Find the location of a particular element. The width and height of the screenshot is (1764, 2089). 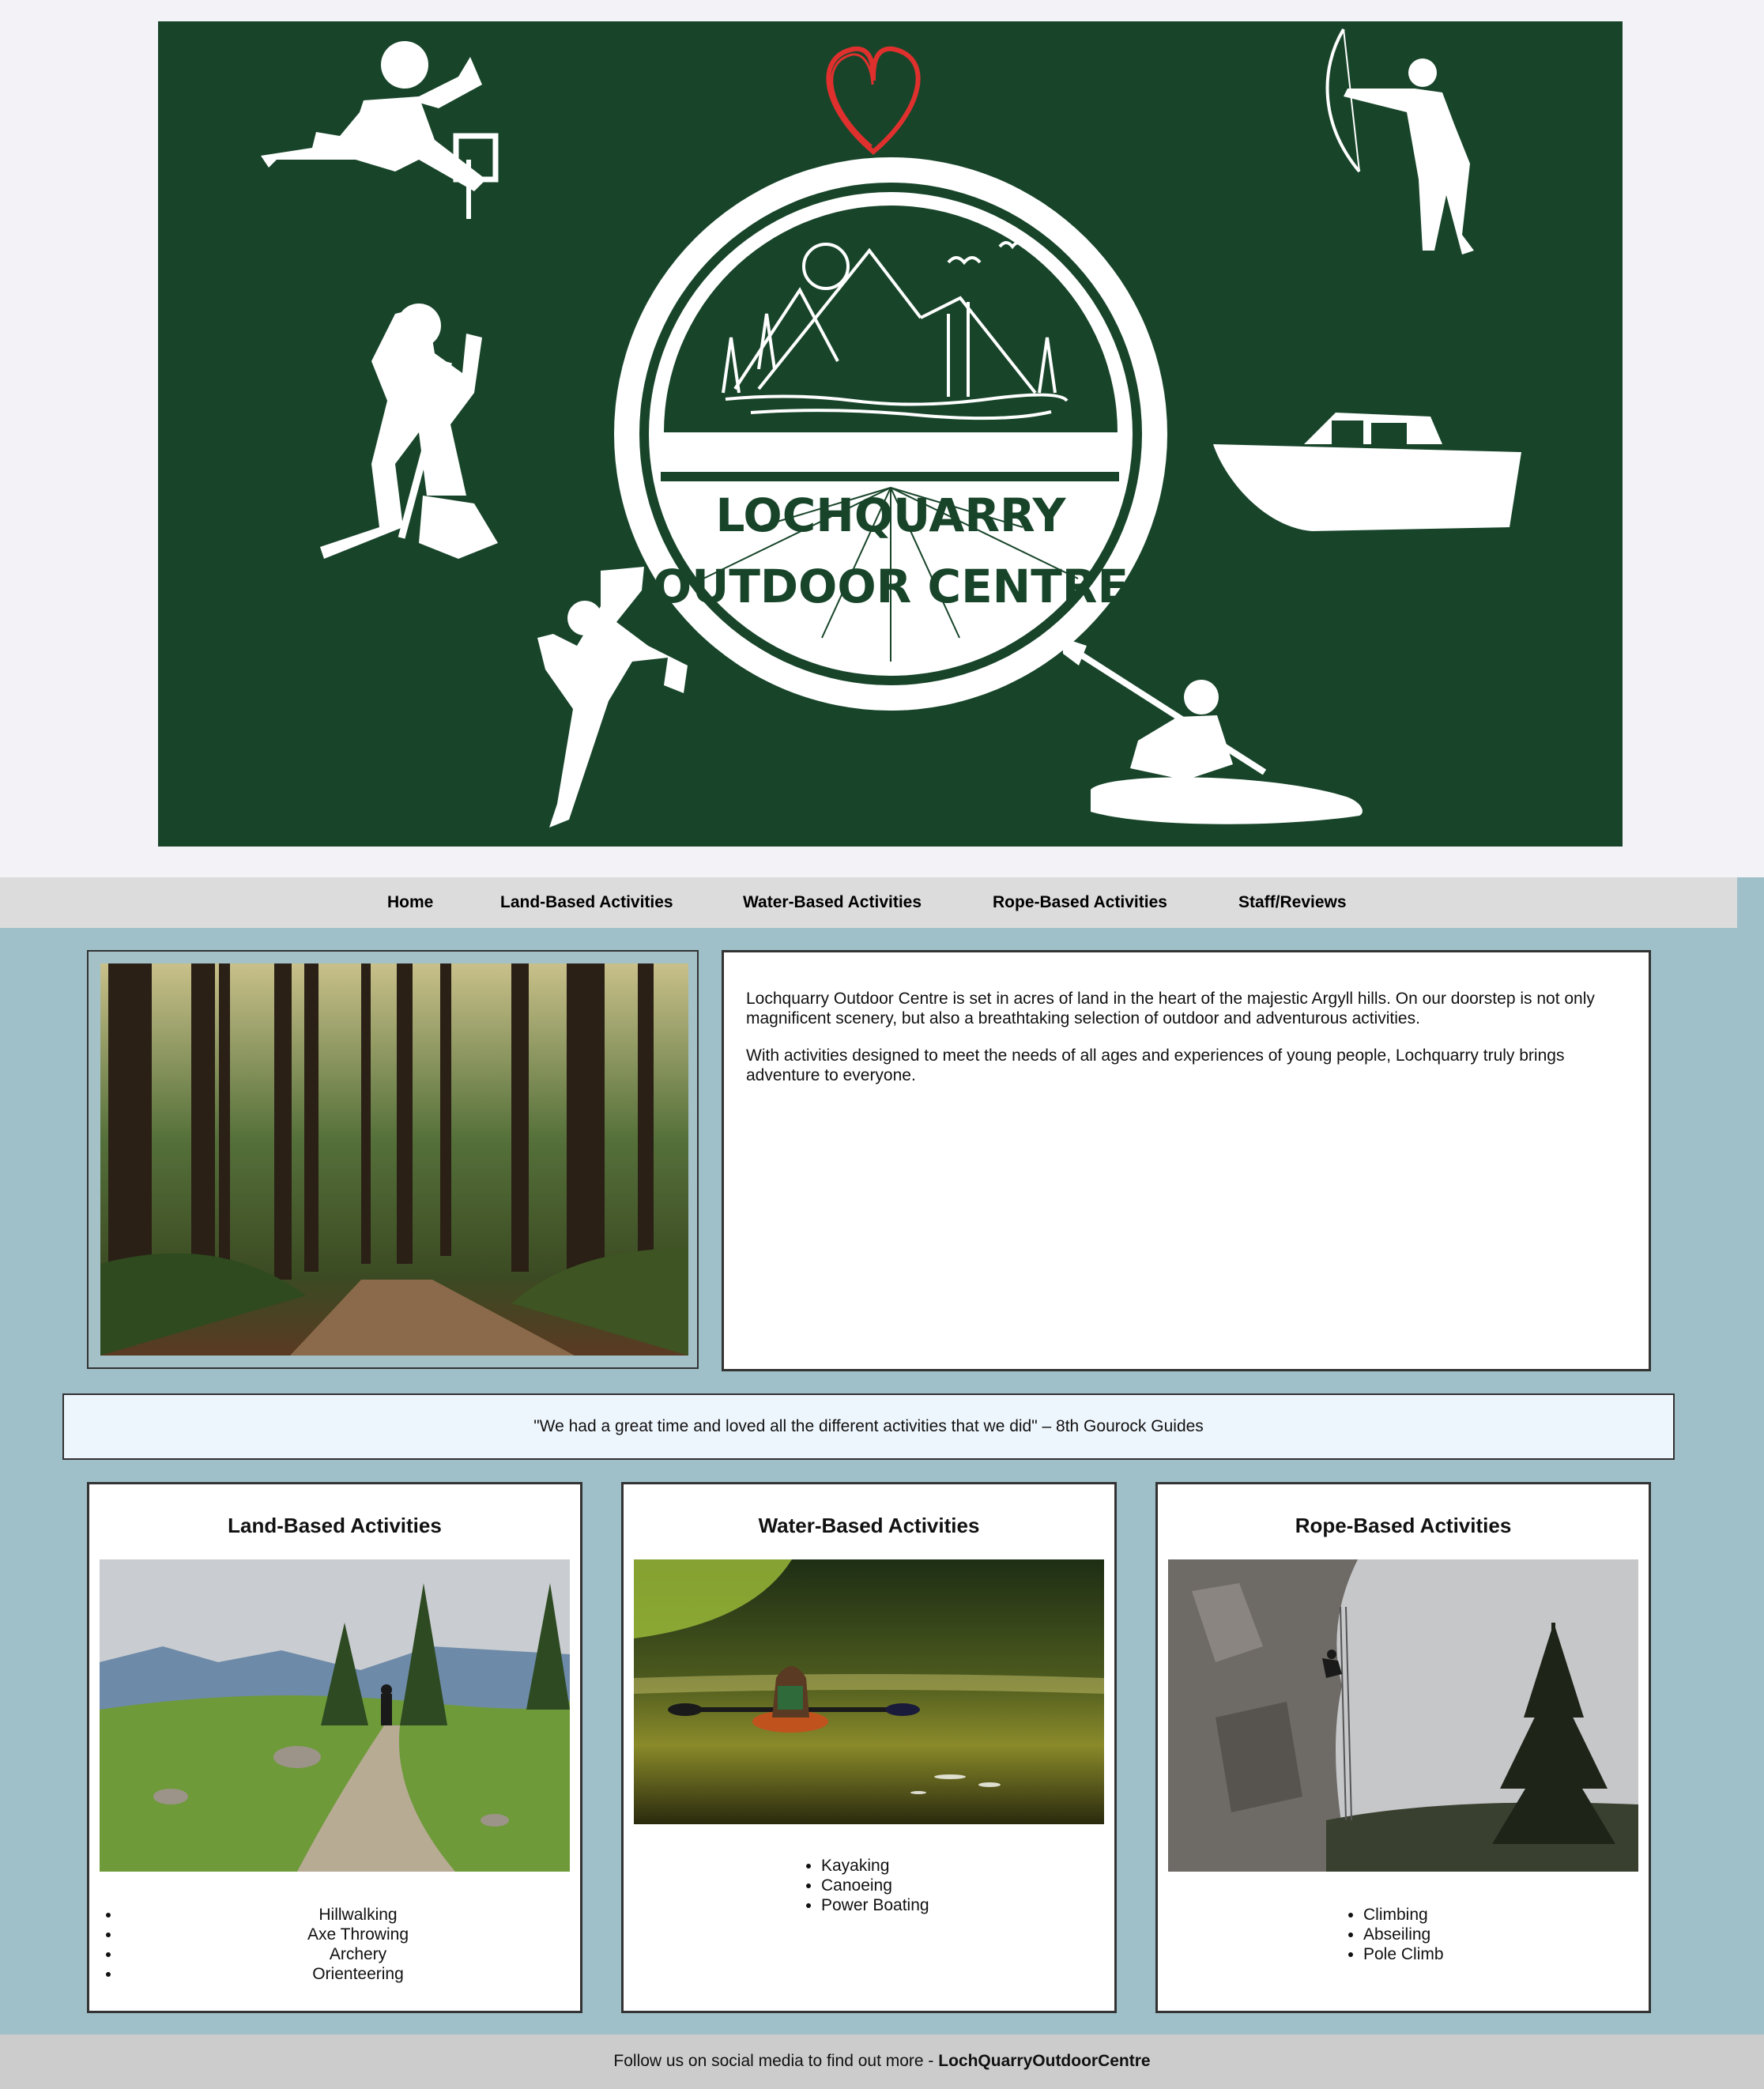

forest-photo-frame is located at coordinates (393, 1159).